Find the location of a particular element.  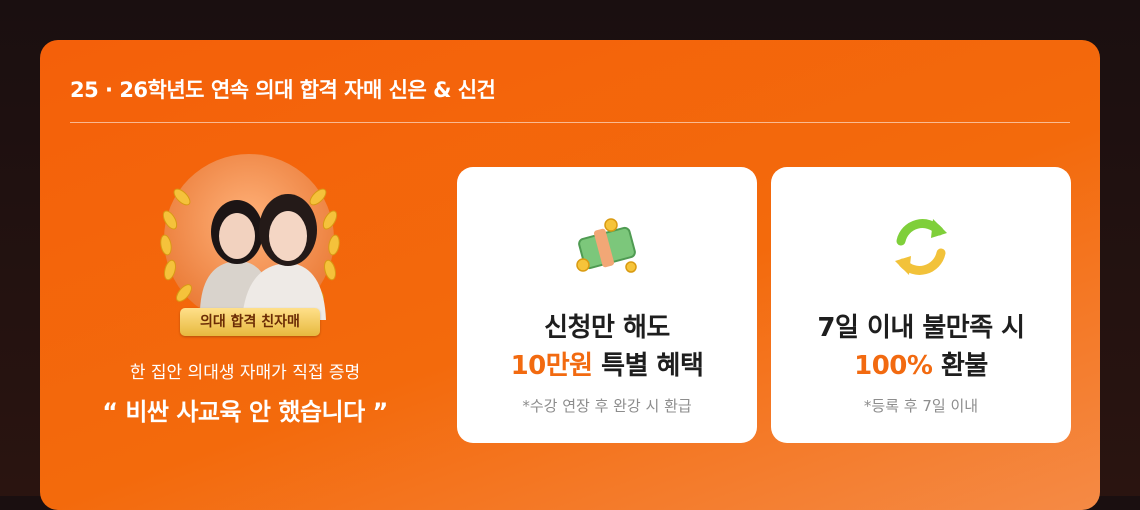

testimonial-quote: “ 비싼 사교육 안 했습니다 ” is located at coordinates (245, 412).